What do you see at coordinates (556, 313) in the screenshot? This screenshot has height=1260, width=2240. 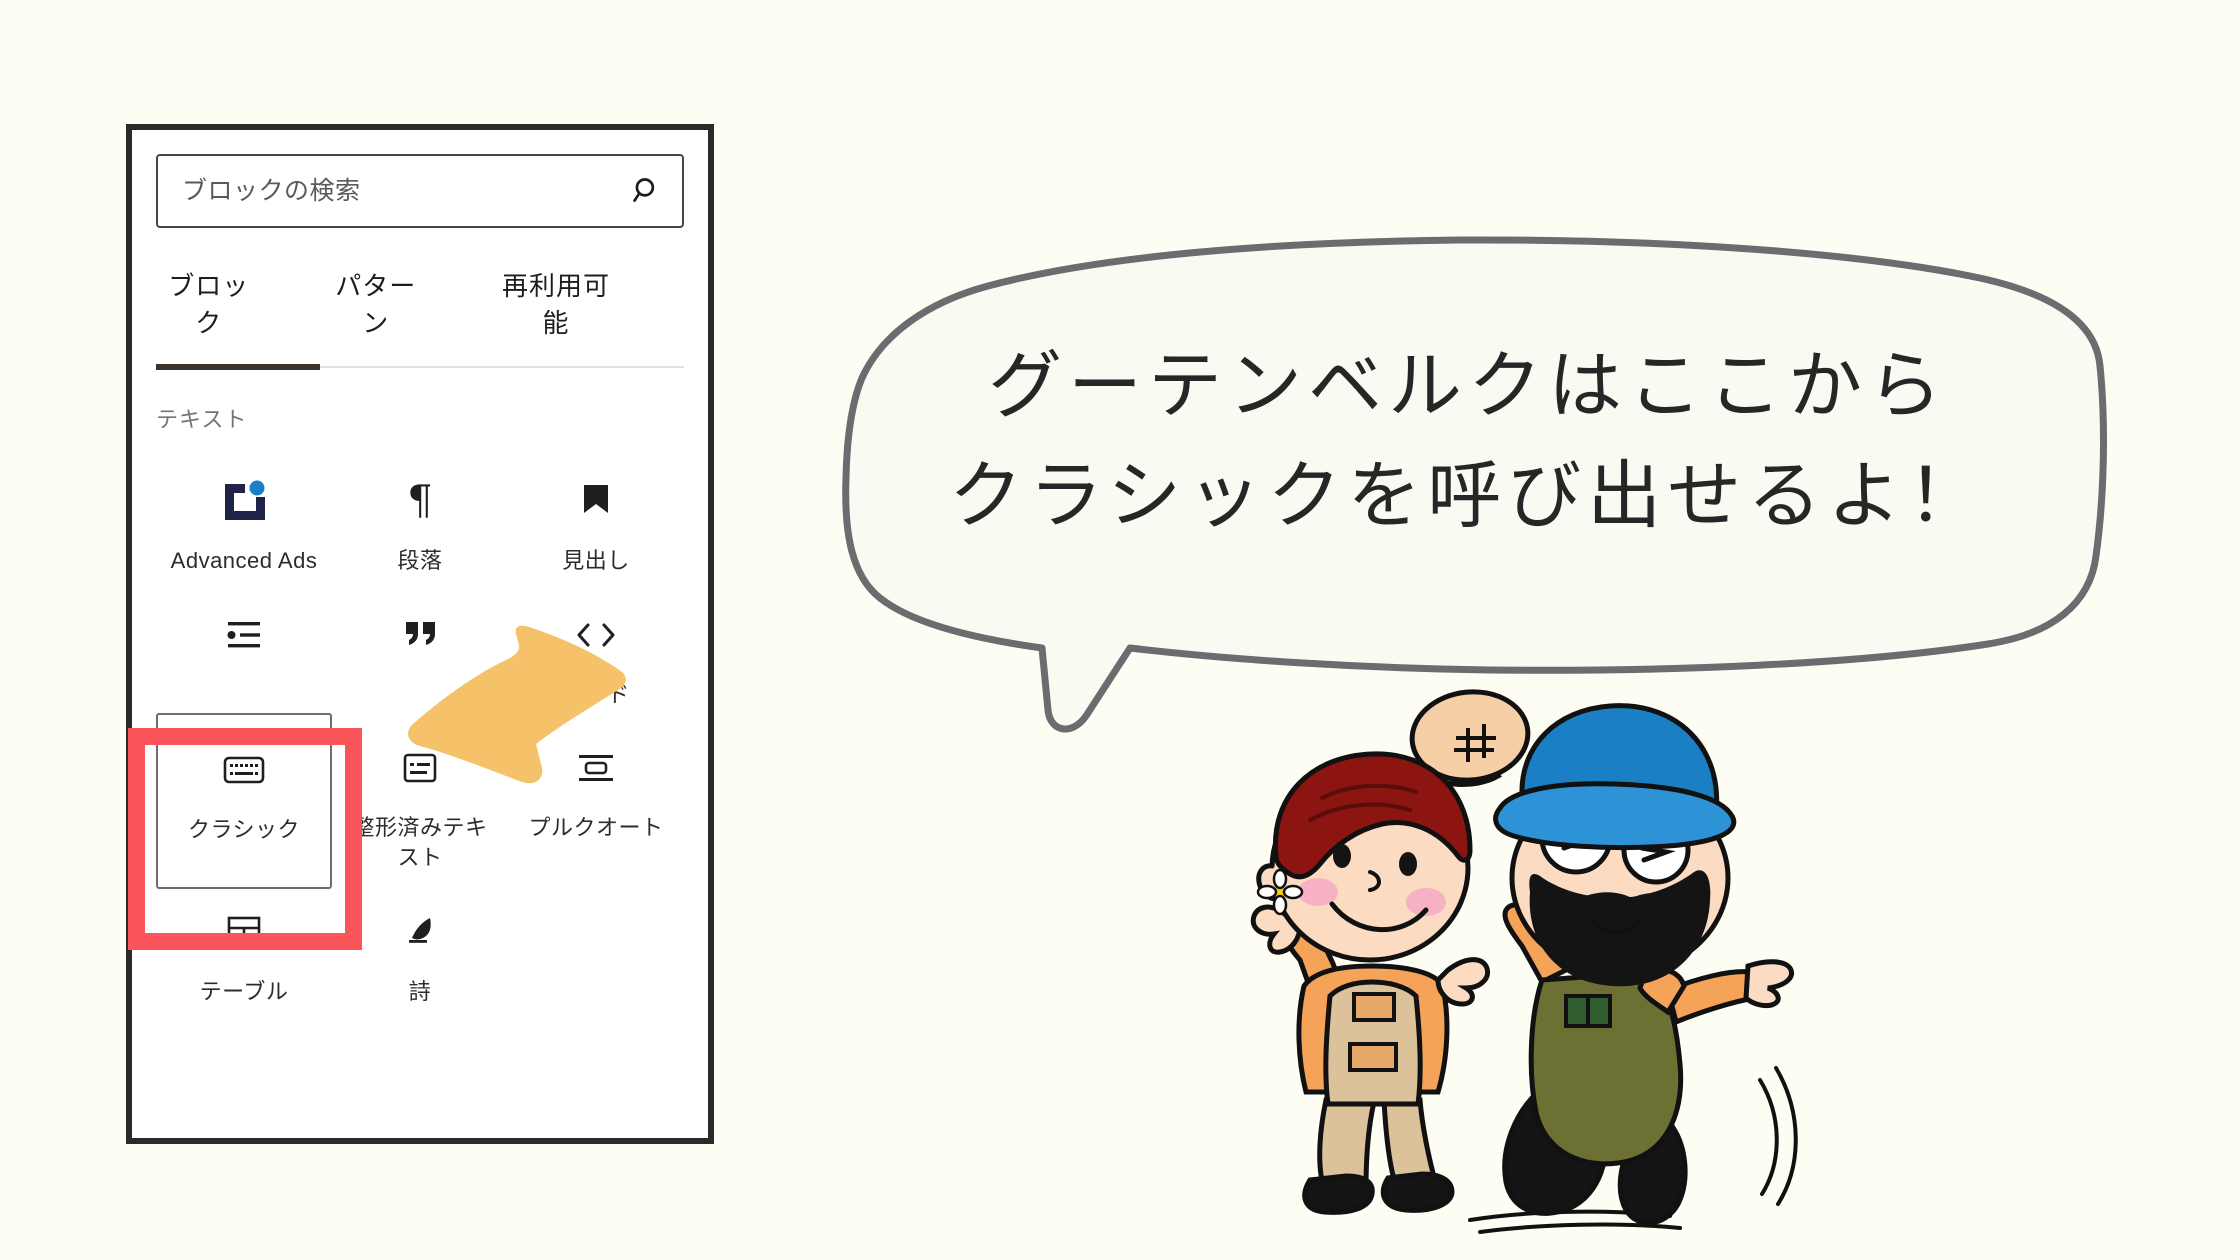 I see `tab-reusable: 再利用可能` at bounding box center [556, 313].